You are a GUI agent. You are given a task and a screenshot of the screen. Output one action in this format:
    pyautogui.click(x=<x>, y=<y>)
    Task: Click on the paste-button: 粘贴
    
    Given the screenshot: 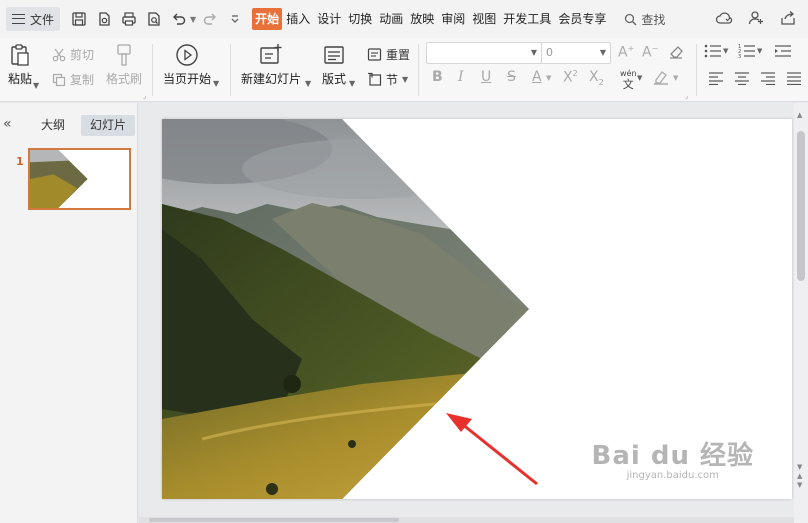 What is the action you would take?
    pyautogui.click(x=20, y=65)
    